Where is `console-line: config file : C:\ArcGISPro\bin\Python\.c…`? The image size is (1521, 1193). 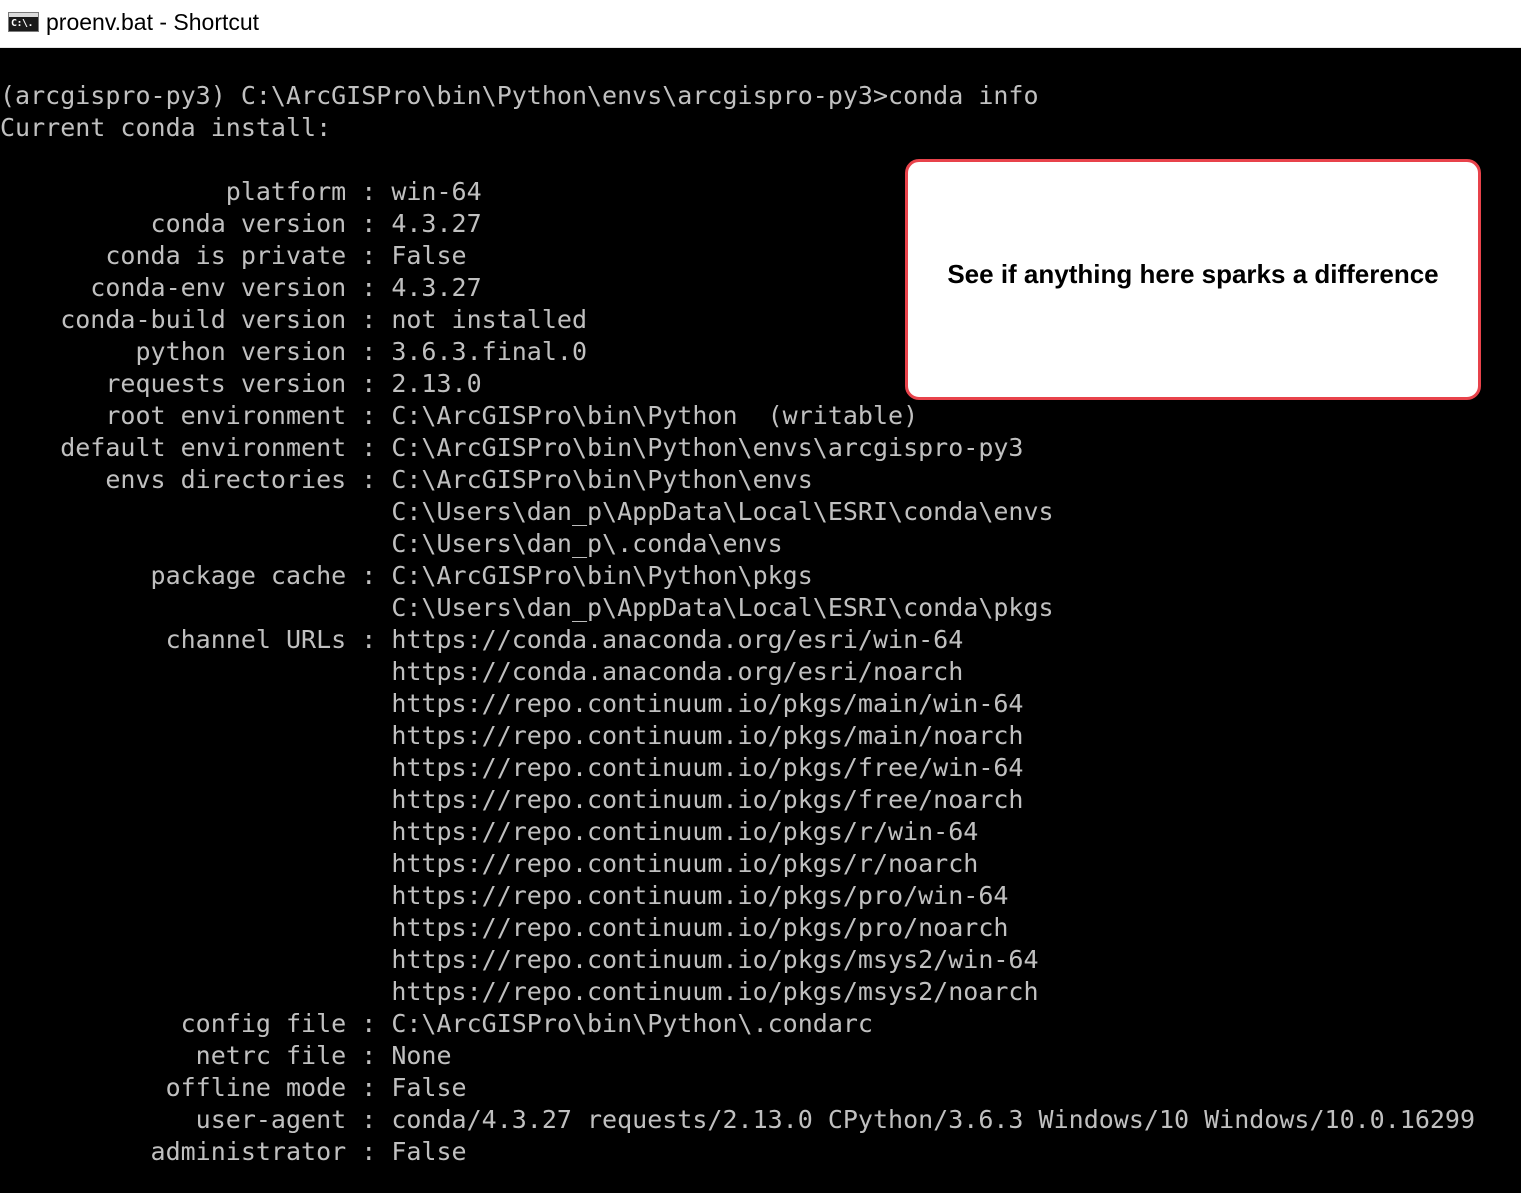
console-line: config file : C:\ArcGISPro\bin\Python\.c… is located at coordinates (436, 1023).